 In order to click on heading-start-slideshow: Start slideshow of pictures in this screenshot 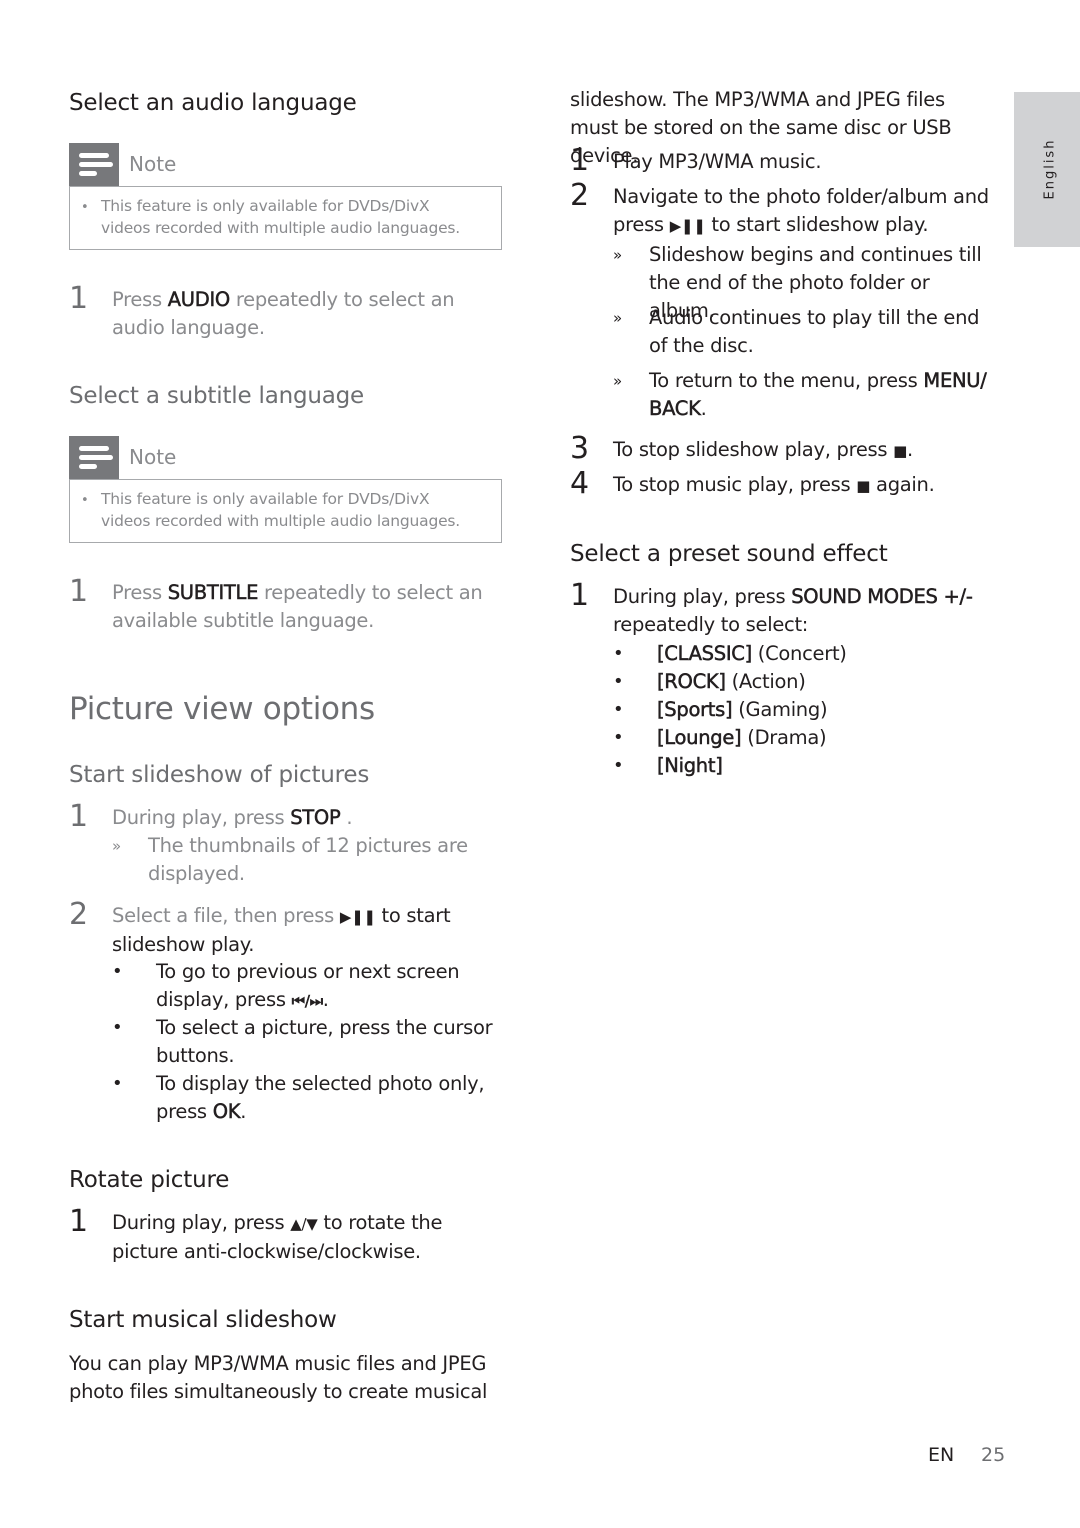, I will do `click(219, 775)`.